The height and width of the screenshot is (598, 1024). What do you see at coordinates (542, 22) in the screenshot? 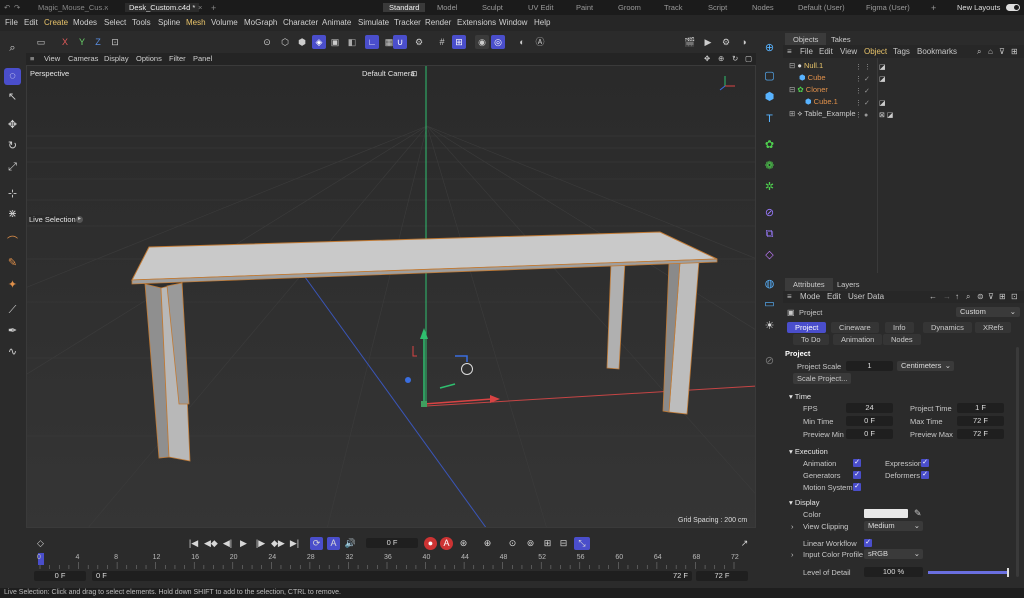
I see `menu-help: Help` at bounding box center [542, 22].